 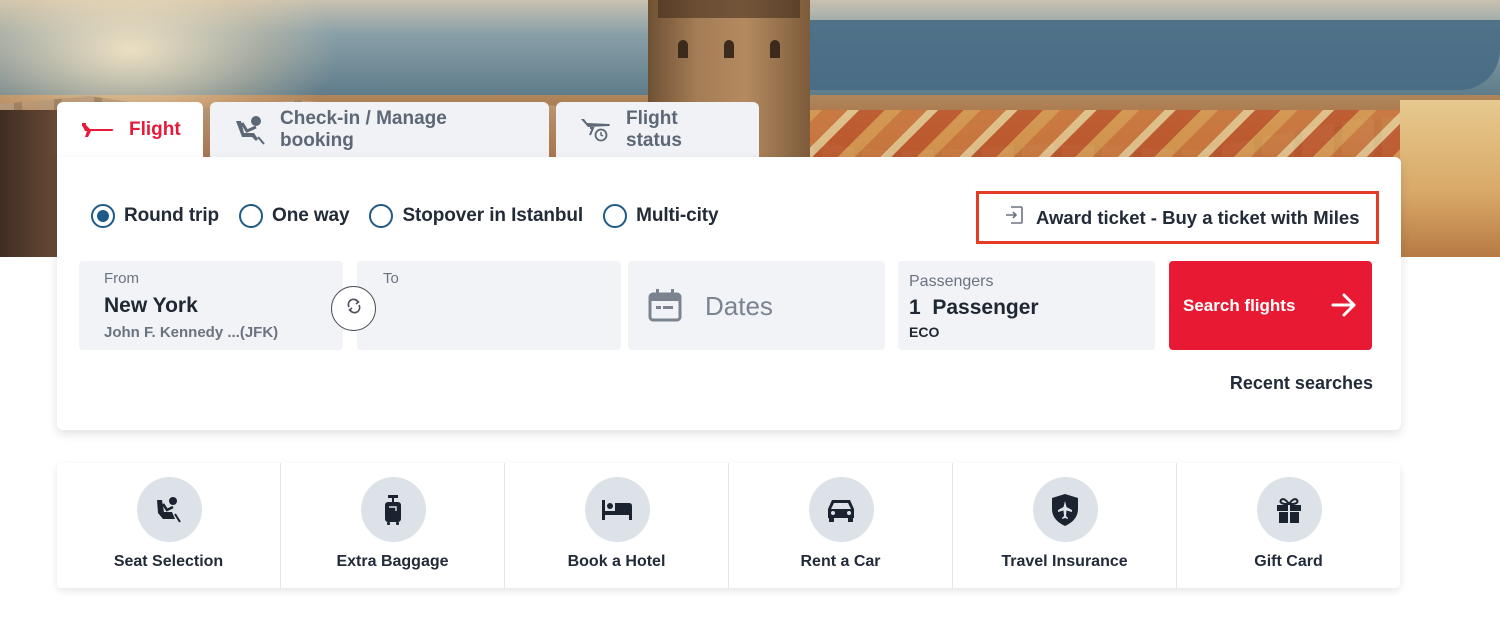 What do you see at coordinates (1344, 307) in the screenshot?
I see `arrow-right-icon` at bounding box center [1344, 307].